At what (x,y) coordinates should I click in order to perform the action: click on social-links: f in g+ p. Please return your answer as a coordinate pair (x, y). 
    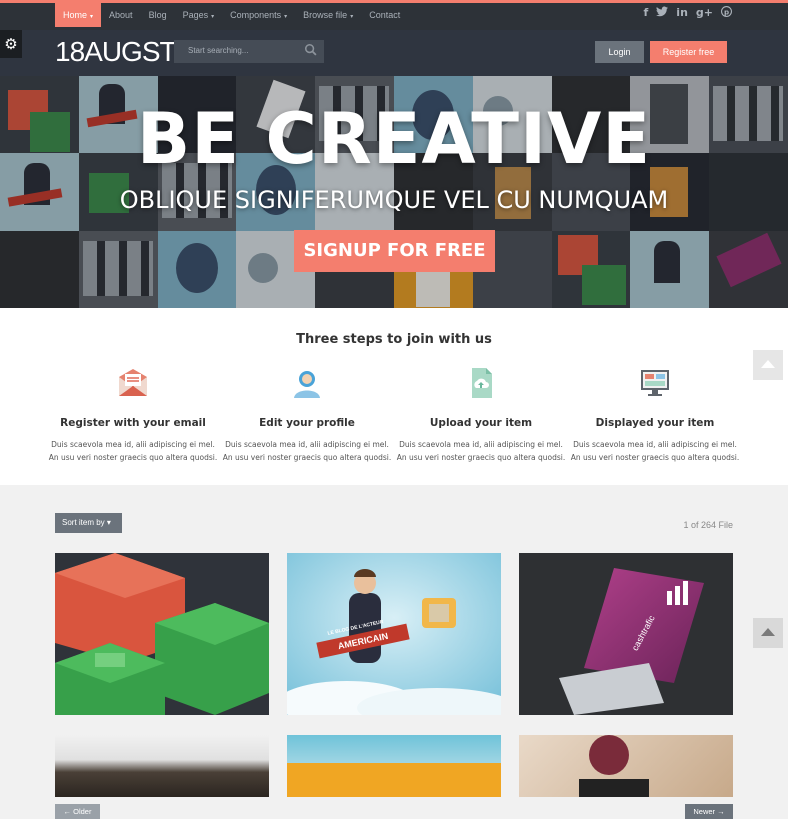
    Looking at the image, I should click on (688, 13).